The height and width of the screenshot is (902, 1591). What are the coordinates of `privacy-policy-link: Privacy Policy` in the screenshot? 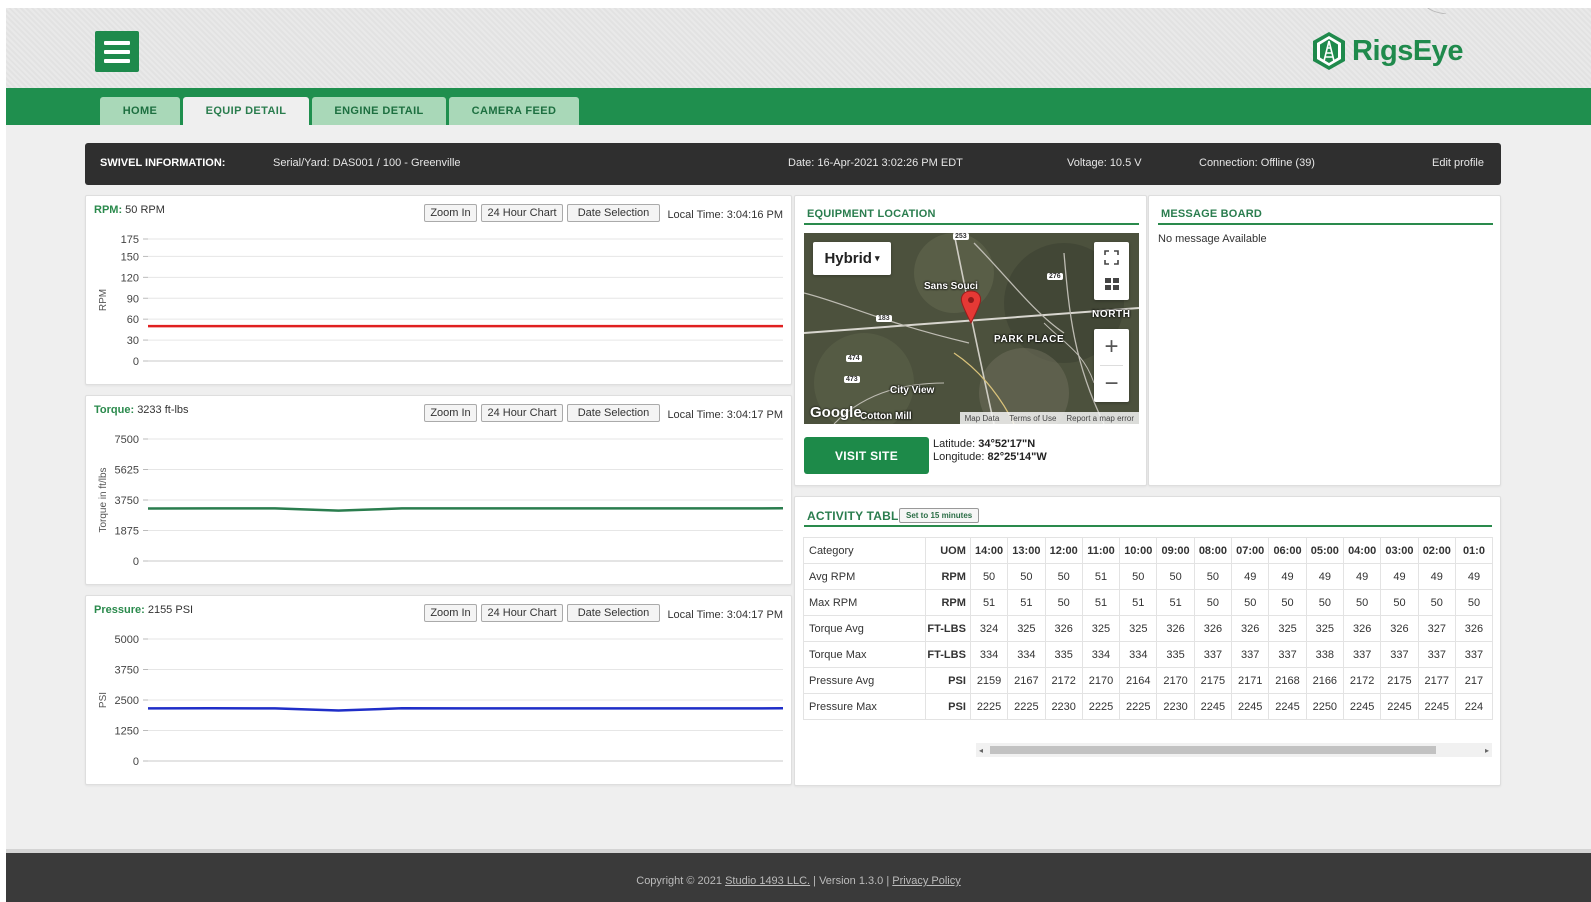 It's located at (926, 881).